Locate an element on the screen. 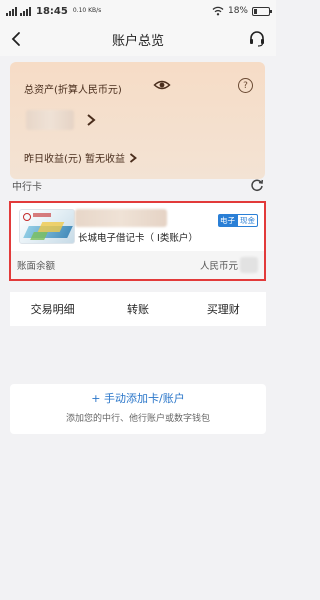 The height and width of the screenshot is (600, 320). refresh-icon is located at coordinates (257, 185).